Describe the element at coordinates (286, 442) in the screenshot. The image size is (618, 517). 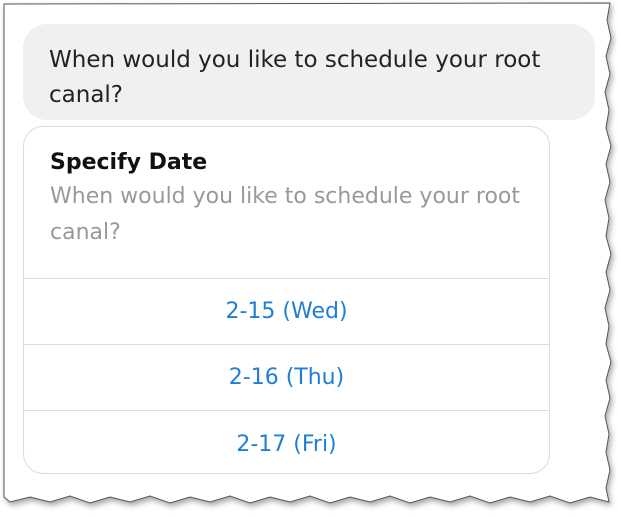
I see `date-option-2-17: 2-17 (Fri)` at that location.